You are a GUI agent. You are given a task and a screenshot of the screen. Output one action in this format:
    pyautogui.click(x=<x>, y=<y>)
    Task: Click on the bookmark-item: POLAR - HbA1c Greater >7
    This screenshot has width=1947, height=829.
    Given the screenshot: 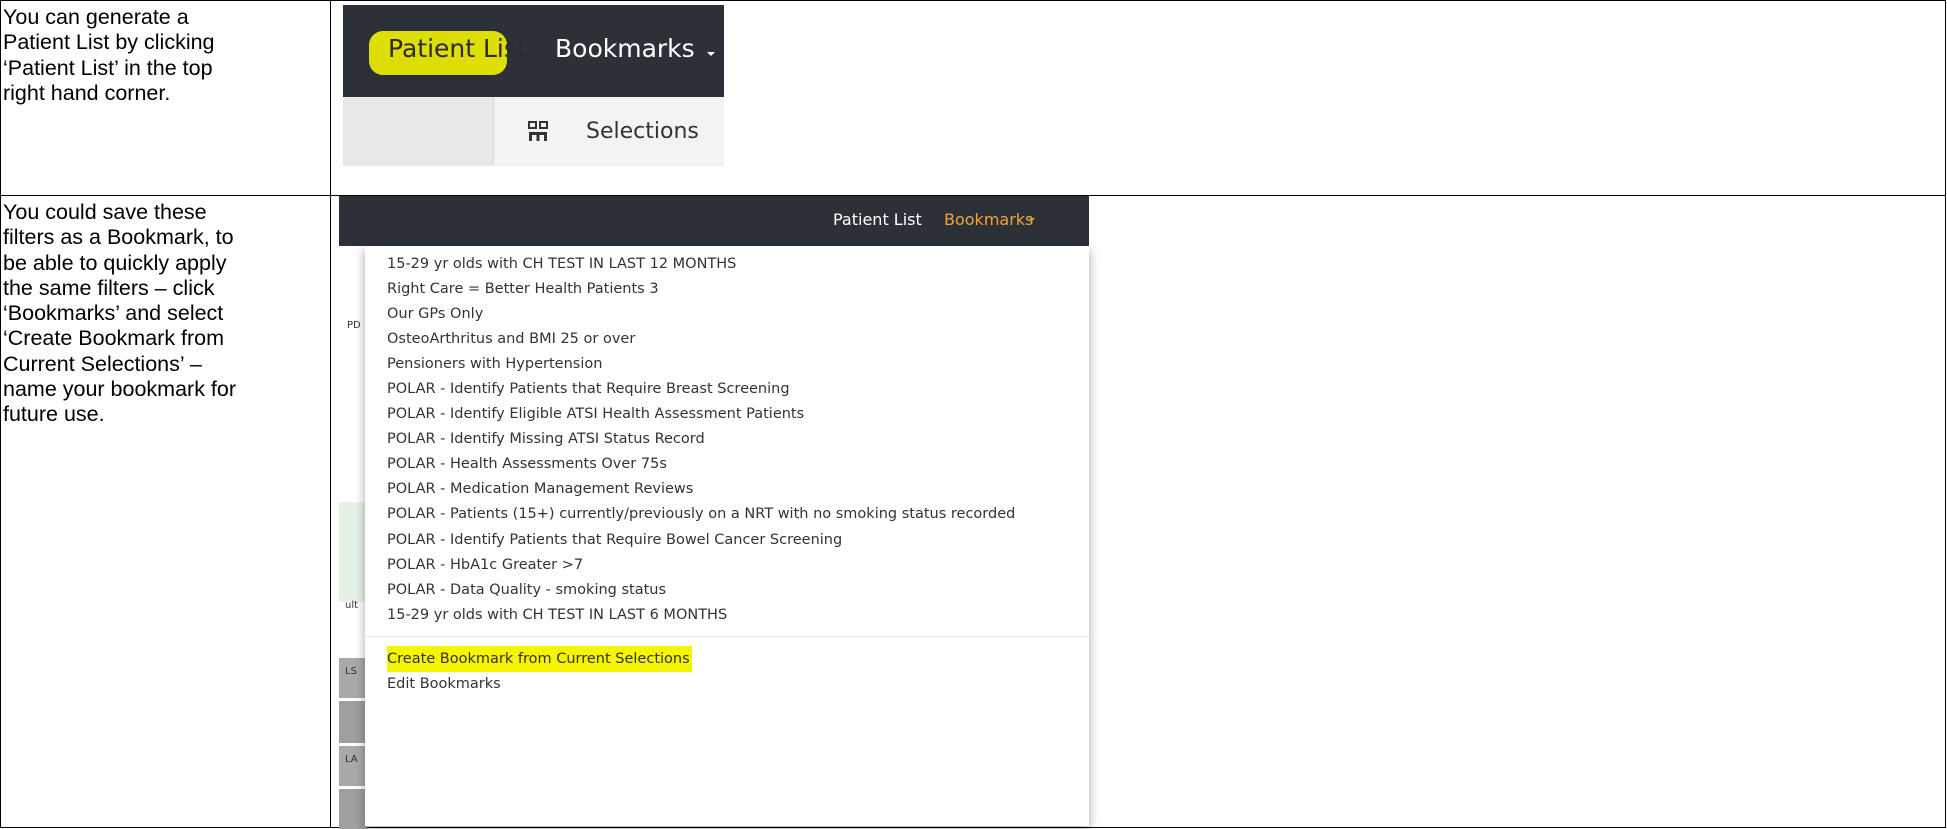 What is the action you would take?
    pyautogui.click(x=485, y=565)
    